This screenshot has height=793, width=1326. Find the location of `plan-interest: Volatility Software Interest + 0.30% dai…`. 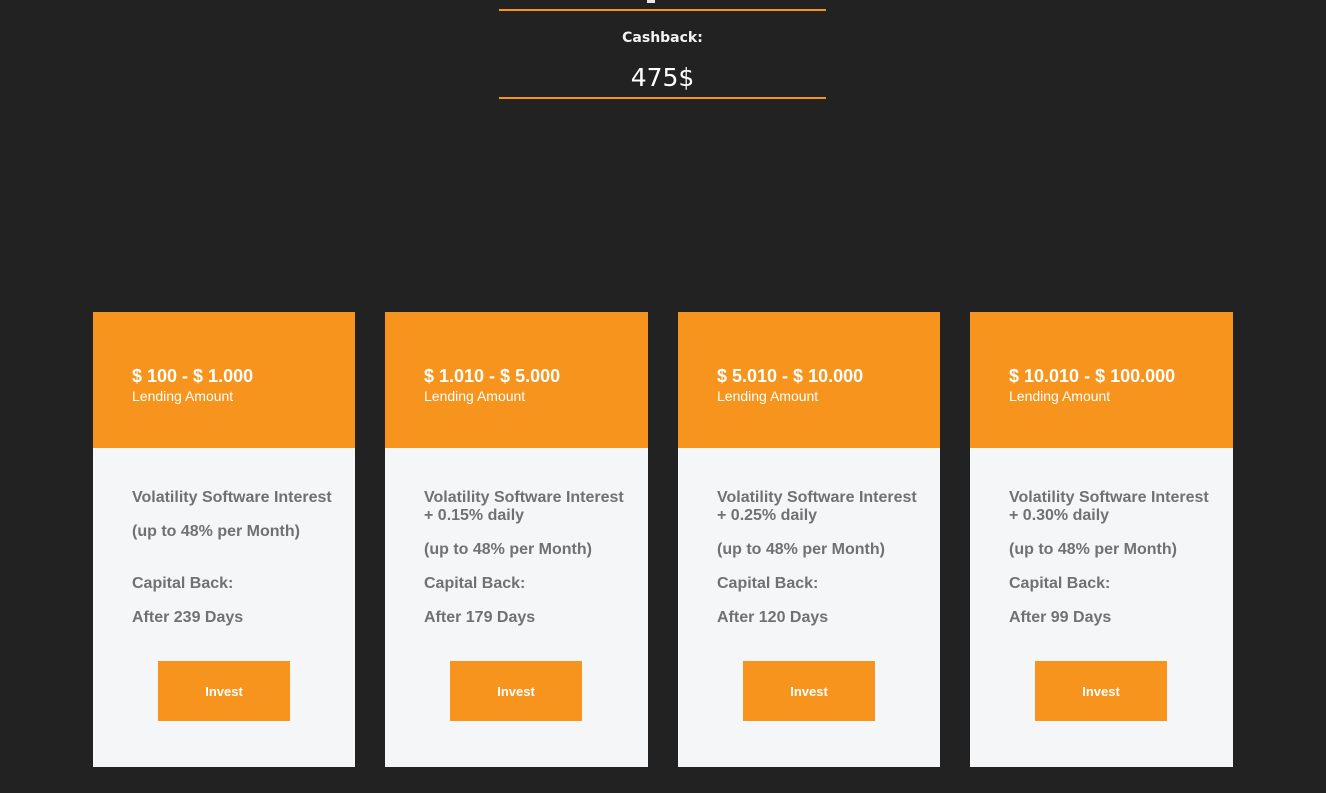

plan-interest: Volatility Software Interest + 0.30% dai… is located at coordinates (1109, 506).